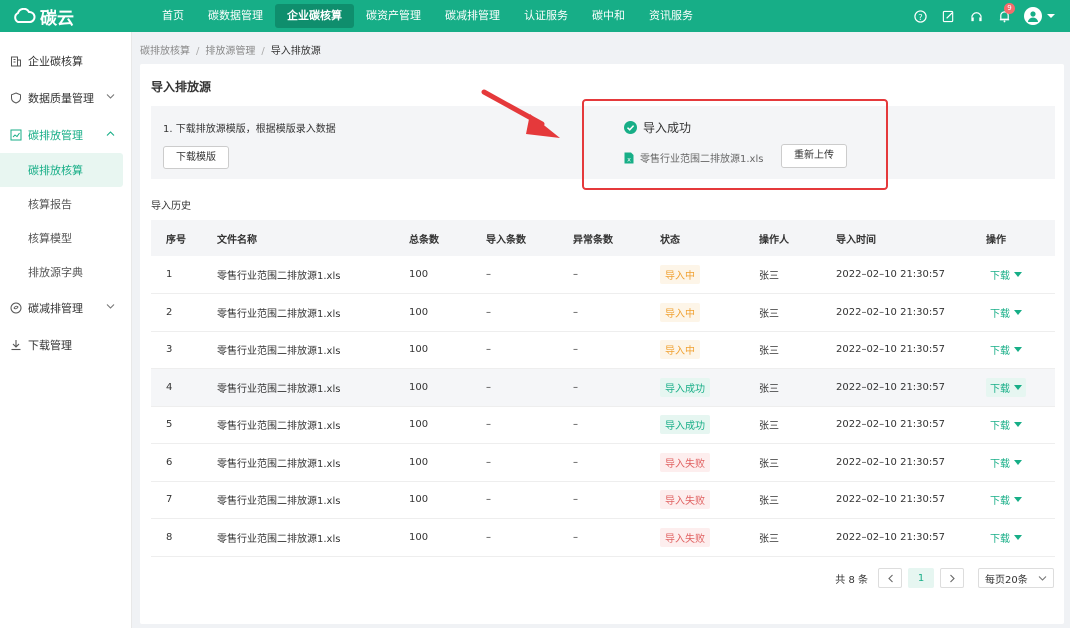 This screenshot has width=1070, height=628. Describe the element at coordinates (169, 500) in the screenshot. I see `row-number: 7` at that location.